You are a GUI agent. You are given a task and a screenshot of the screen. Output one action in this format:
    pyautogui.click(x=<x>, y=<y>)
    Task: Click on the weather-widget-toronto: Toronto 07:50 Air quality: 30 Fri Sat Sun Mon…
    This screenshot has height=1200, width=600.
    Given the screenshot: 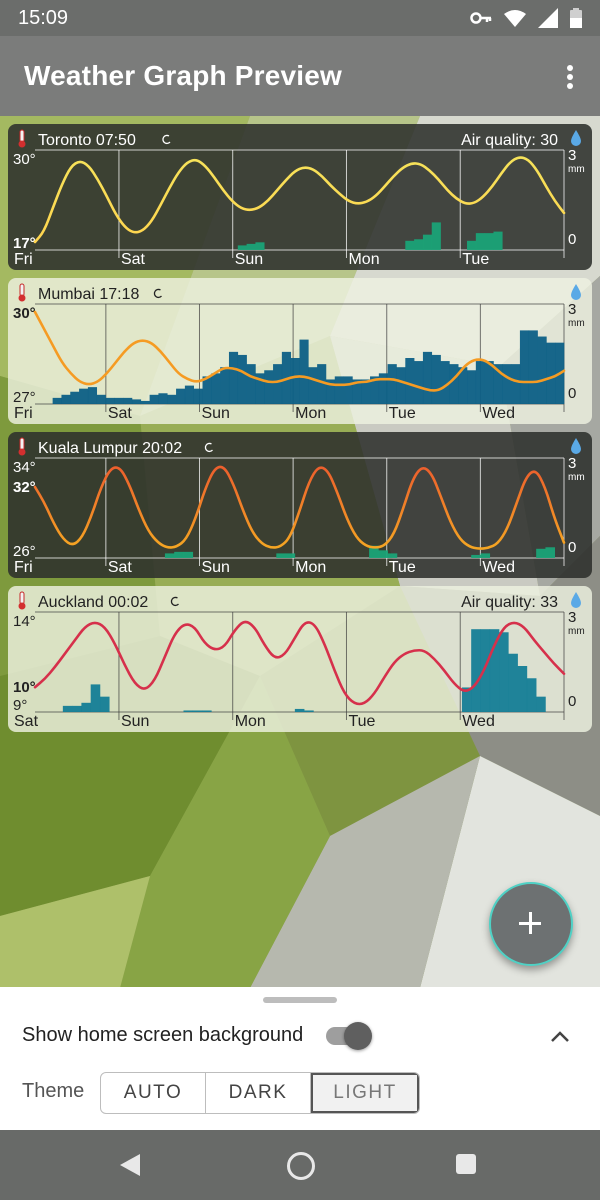 What is the action you would take?
    pyautogui.click(x=300, y=197)
    